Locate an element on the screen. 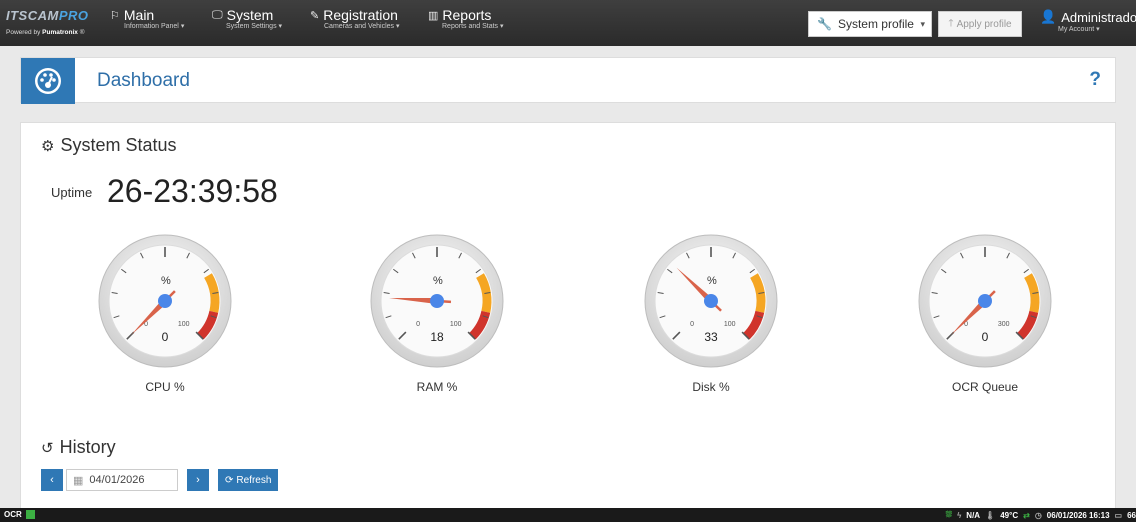  nav-registration-title: Registration is located at coordinates (360, 15).